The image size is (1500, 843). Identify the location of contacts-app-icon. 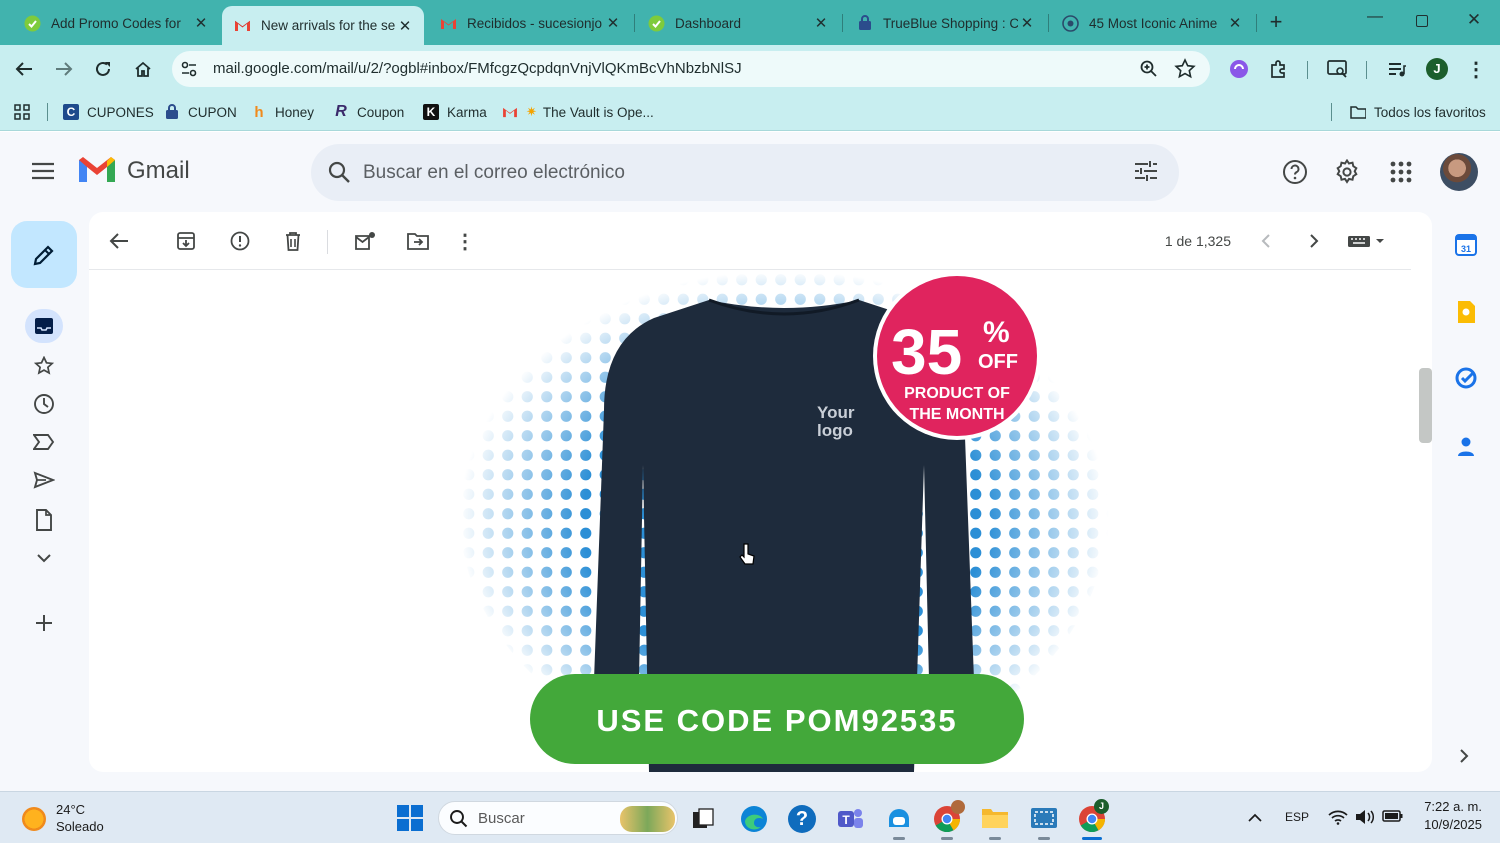
(1466, 446).